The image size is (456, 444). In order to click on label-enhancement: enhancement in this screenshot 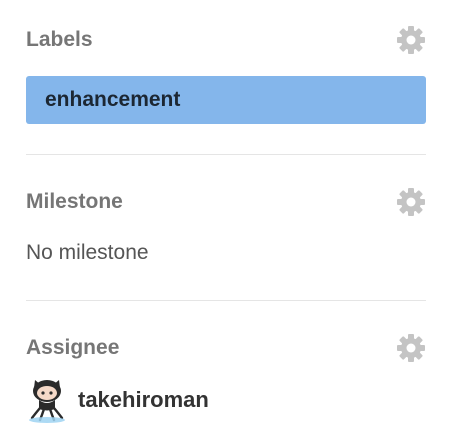, I will do `click(226, 100)`.